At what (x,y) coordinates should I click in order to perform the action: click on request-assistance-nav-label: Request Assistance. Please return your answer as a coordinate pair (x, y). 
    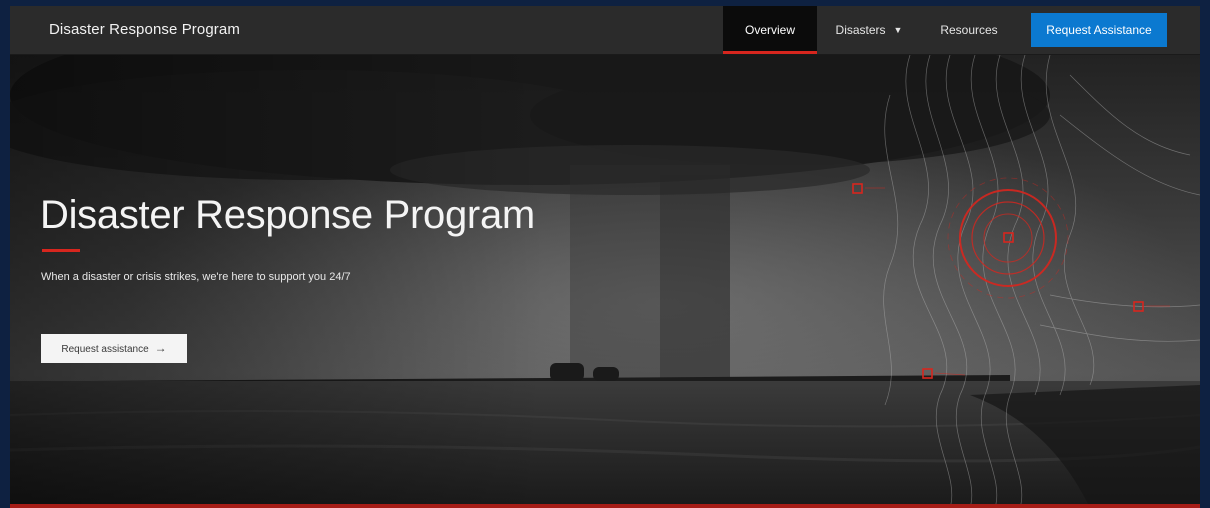
    Looking at the image, I should click on (1099, 30).